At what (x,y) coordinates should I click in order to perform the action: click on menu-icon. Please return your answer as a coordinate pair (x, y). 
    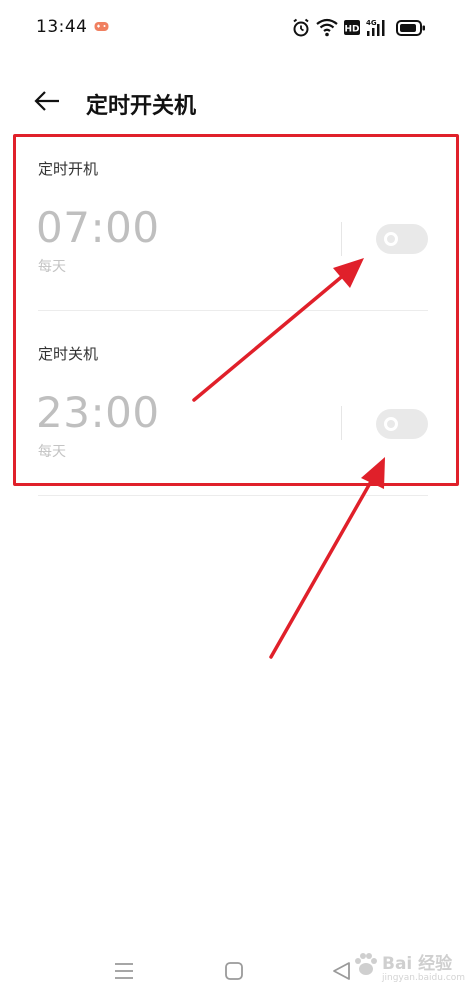
    Looking at the image, I should click on (124, 971).